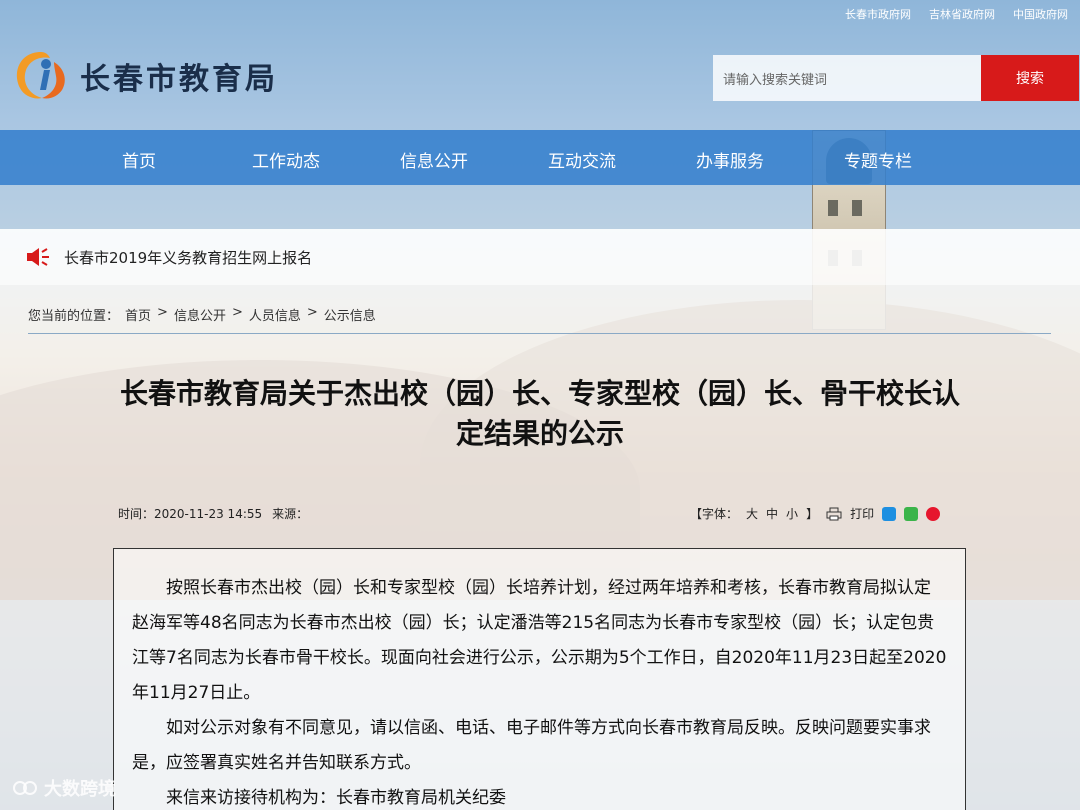 The image size is (1080, 810). Describe the element at coordinates (539, 333) in the screenshot. I see `divider` at that location.